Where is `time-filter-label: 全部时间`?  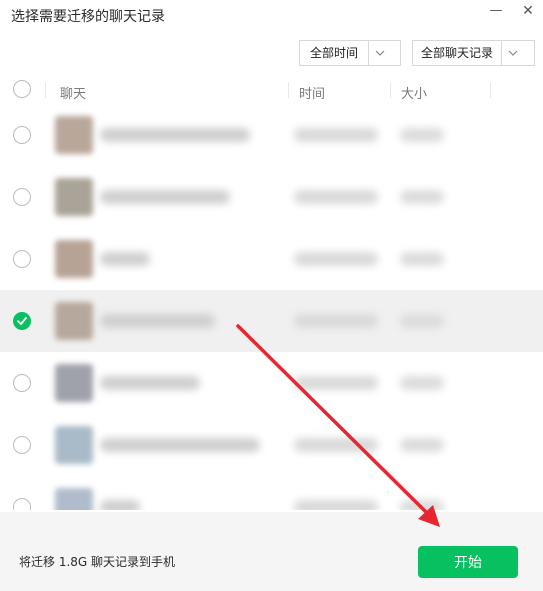 time-filter-label: 全部时间 is located at coordinates (333, 53).